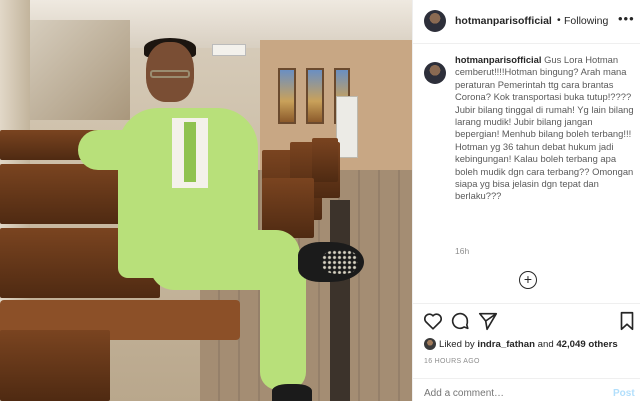 This screenshot has height=401, width=640. What do you see at coordinates (462, 251) in the screenshot?
I see `caption-timestamp: 16h` at bounding box center [462, 251].